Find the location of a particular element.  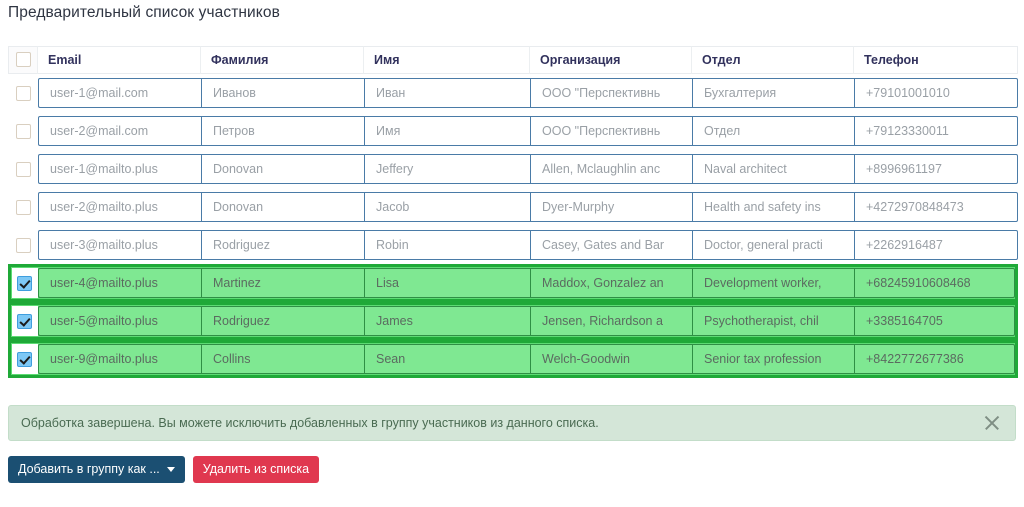

field-last_name: Петров is located at coordinates (282, 131).